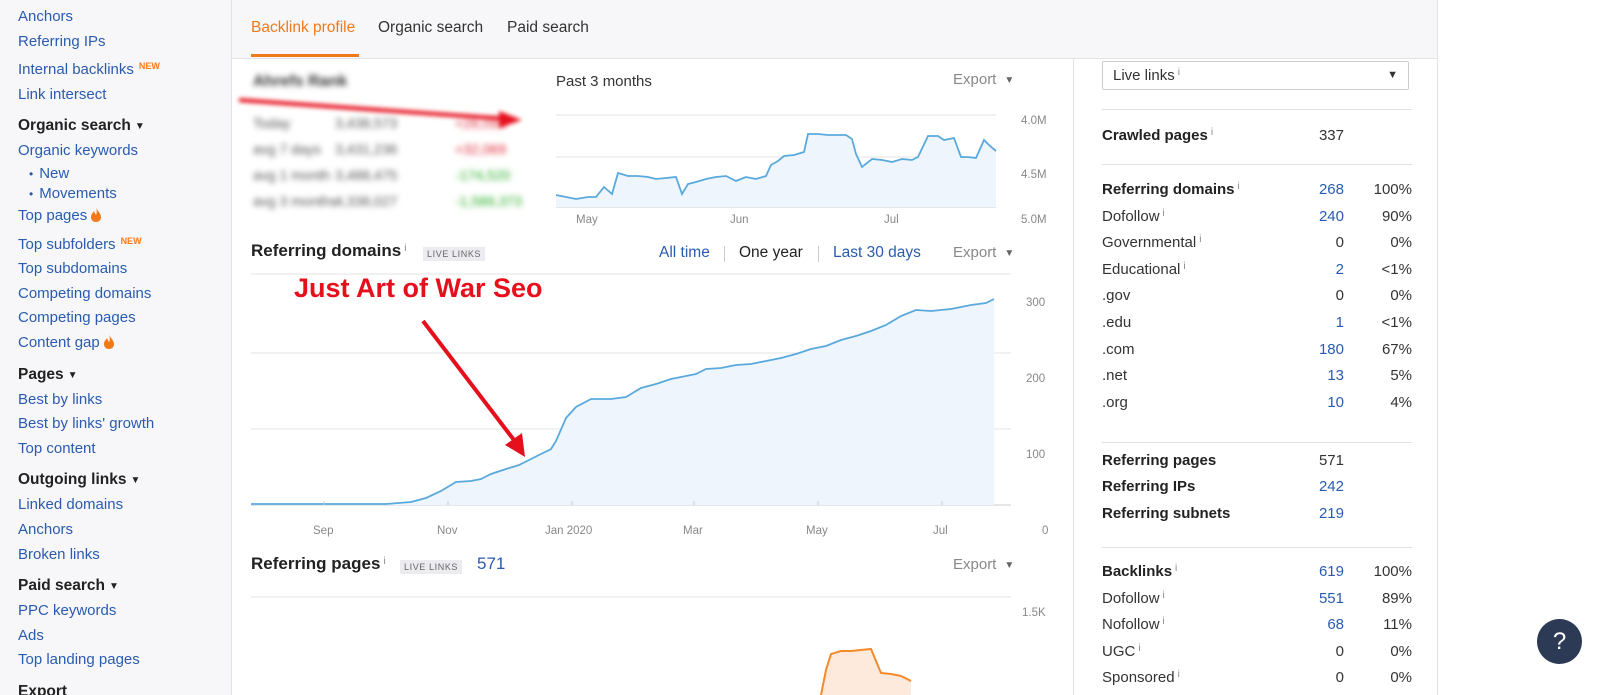 The height and width of the screenshot is (695, 1600). Describe the element at coordinates (115, 95) in the screenshot. I see `sidebar-item-link-intersect: Link intersect` at that location.